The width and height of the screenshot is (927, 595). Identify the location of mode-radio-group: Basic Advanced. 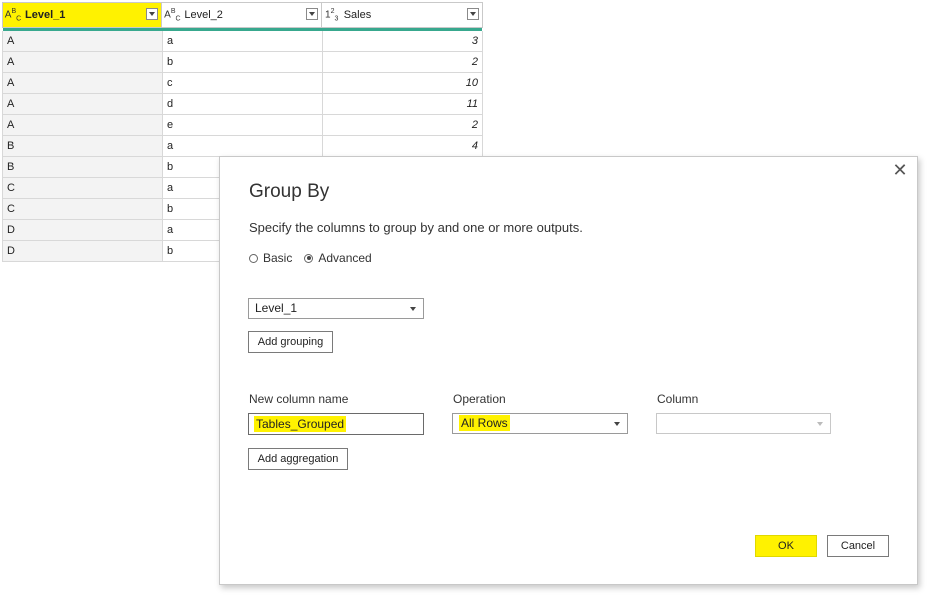
(316, 258).